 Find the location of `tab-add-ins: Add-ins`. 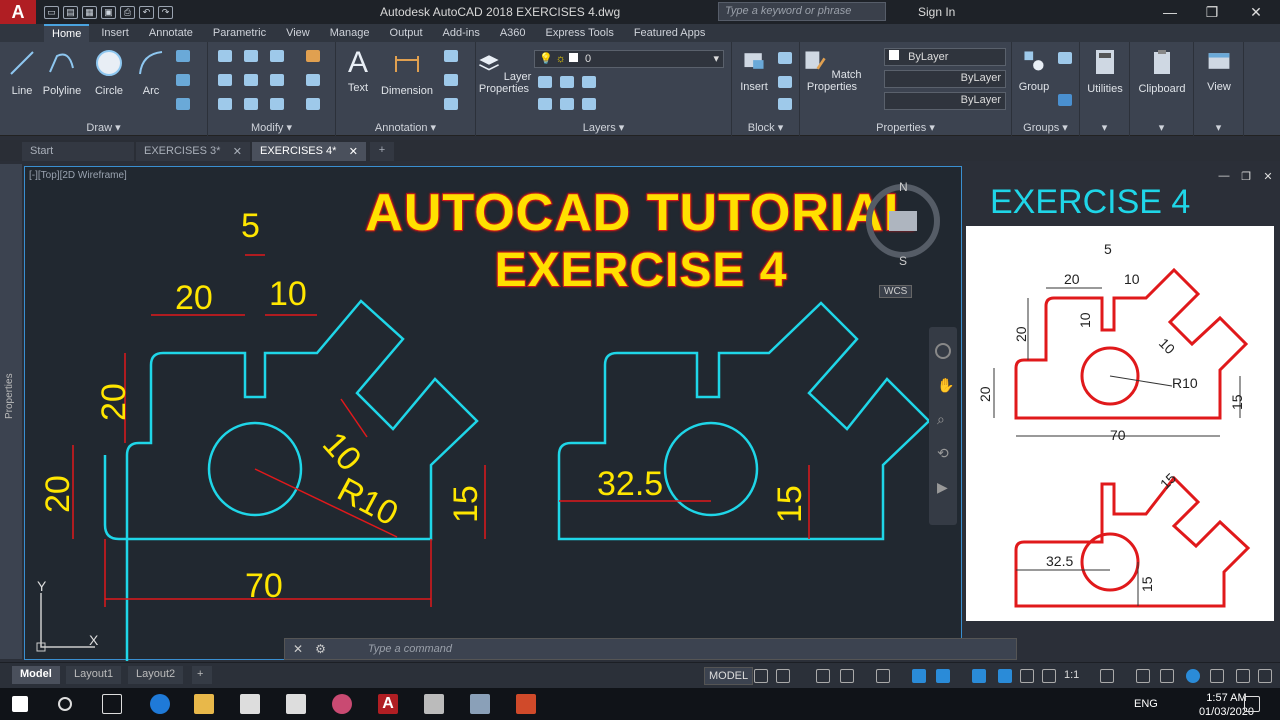

tab-add-ins: Add-ins is located at coordinates (461, 33).